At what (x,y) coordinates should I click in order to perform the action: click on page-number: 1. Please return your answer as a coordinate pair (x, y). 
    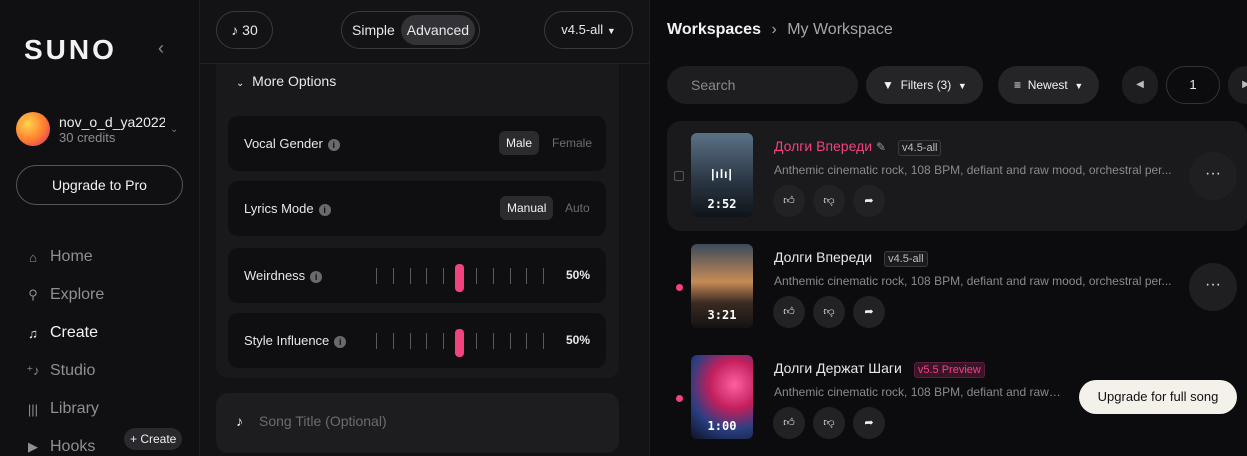
    Looking at the image, I should click on (1193, 85).